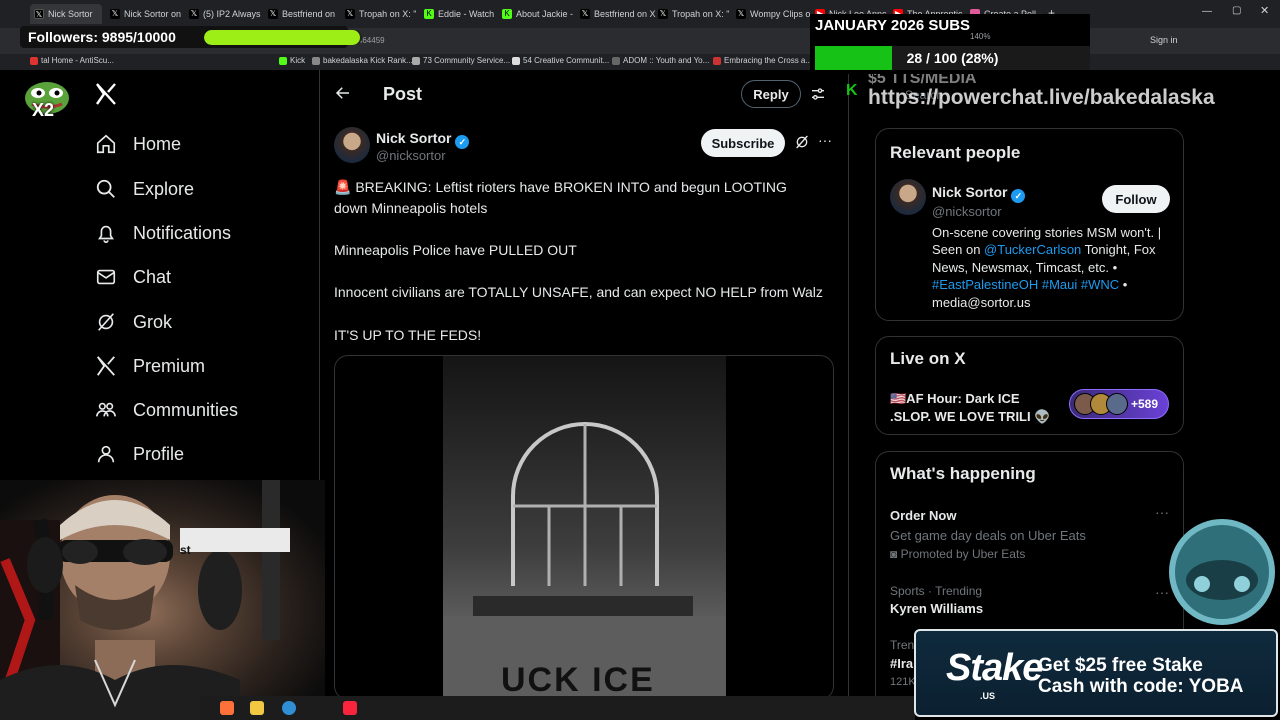 The image size is (1280, 720). What do you see at coordinates (292, 60) in the screenshot?
I see `bookmark: Kick` at bounding box center [292, 60].